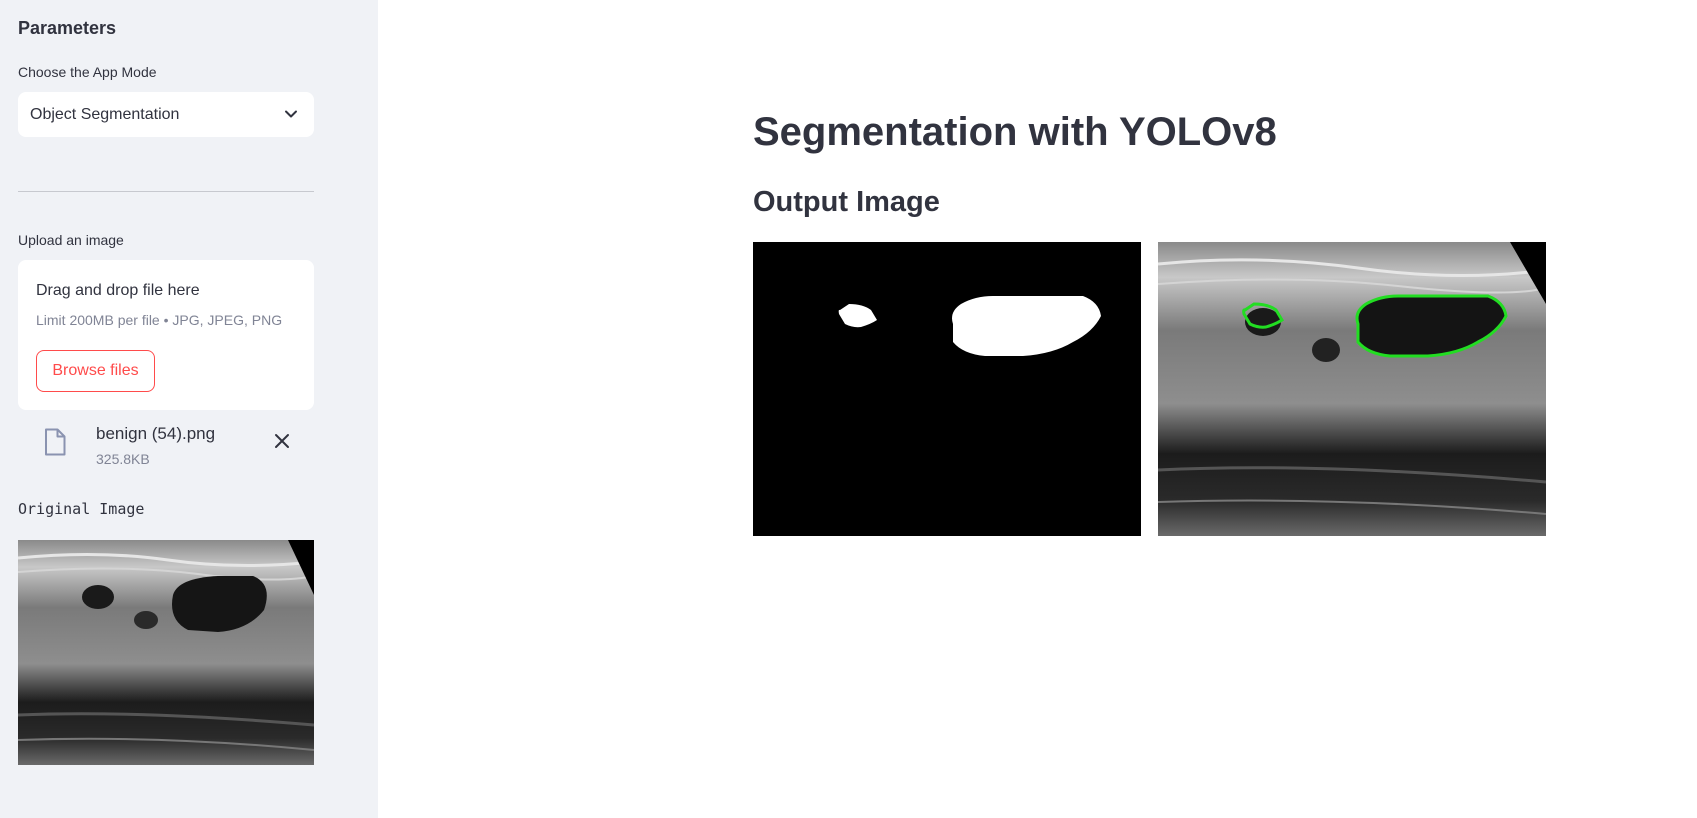 Image resolution: width=1697 pixels, height=818 pixels. What do you see at coordinates (95, 371) in the screenshot?
I see `browse-files-button: Browse files` at bounding box center [95, 371].